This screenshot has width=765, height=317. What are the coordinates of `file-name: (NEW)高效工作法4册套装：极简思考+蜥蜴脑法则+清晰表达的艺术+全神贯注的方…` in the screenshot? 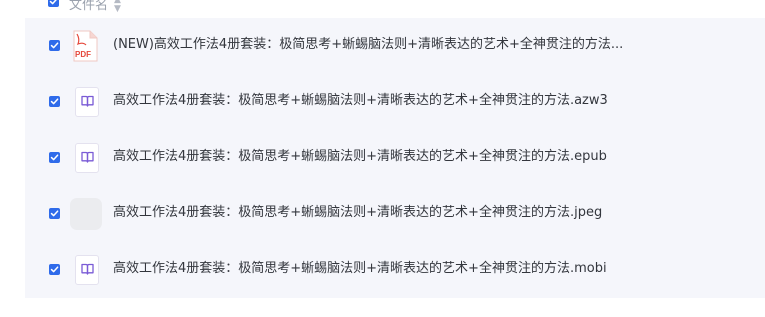 It's located at (368, 45).